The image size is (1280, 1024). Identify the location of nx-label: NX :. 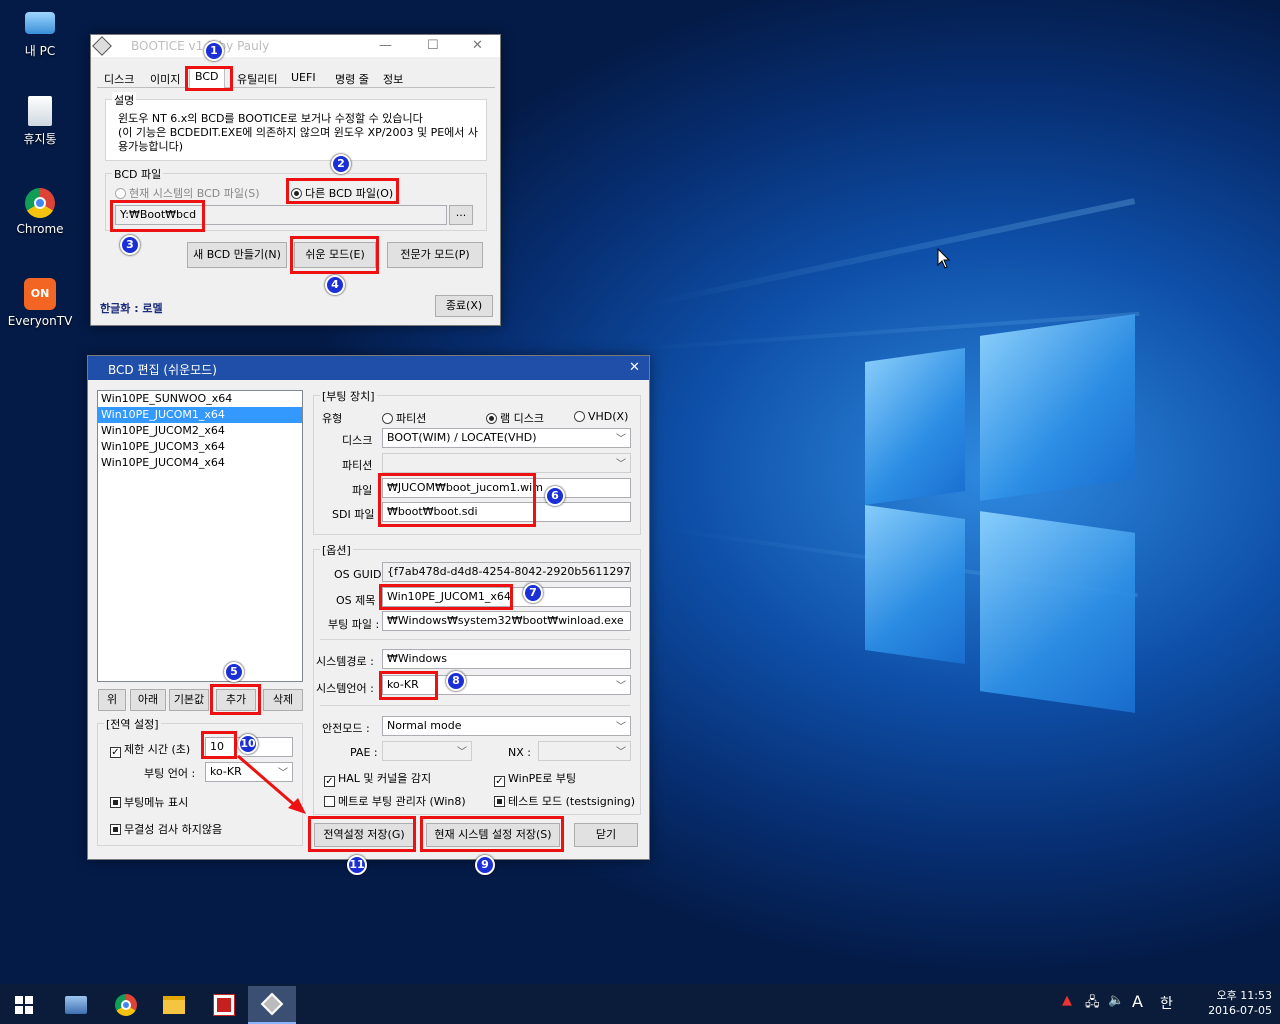
(519, 752).